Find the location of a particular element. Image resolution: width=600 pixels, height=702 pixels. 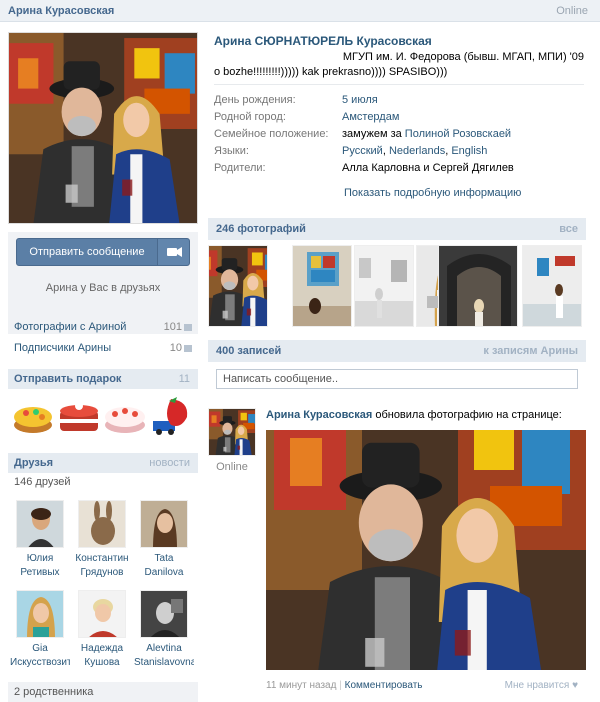

gifts-header: Отправить подарок 11 is located at coordinates (103, 379).